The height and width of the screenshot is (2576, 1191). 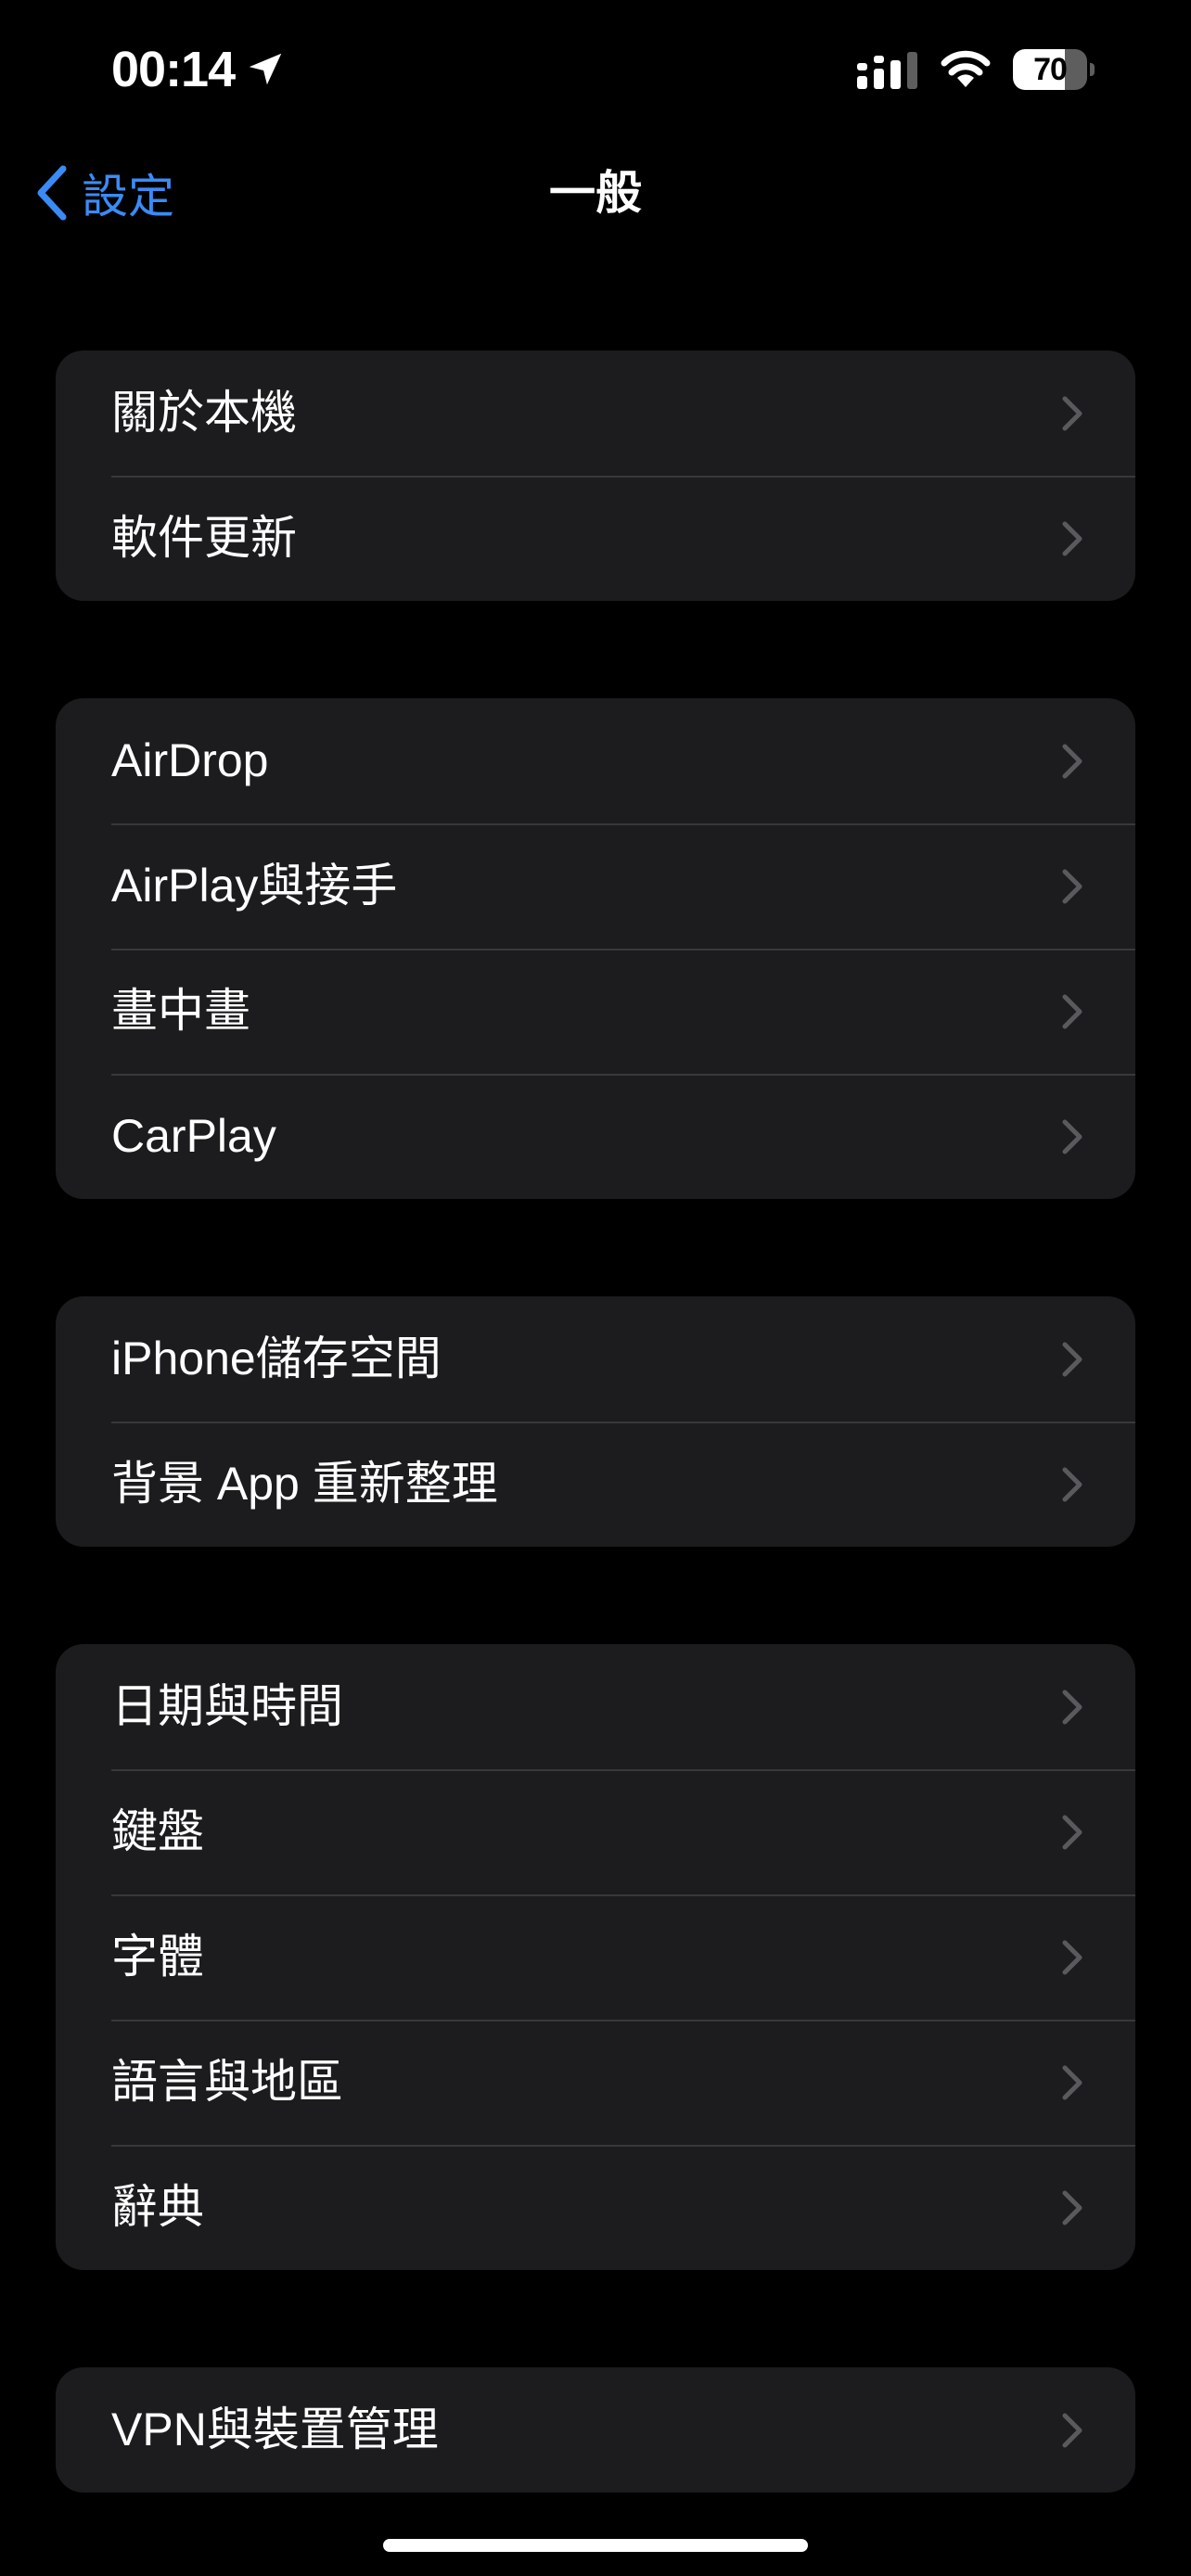 I want to click on page-title: 一般, so click(x=595, y=193).